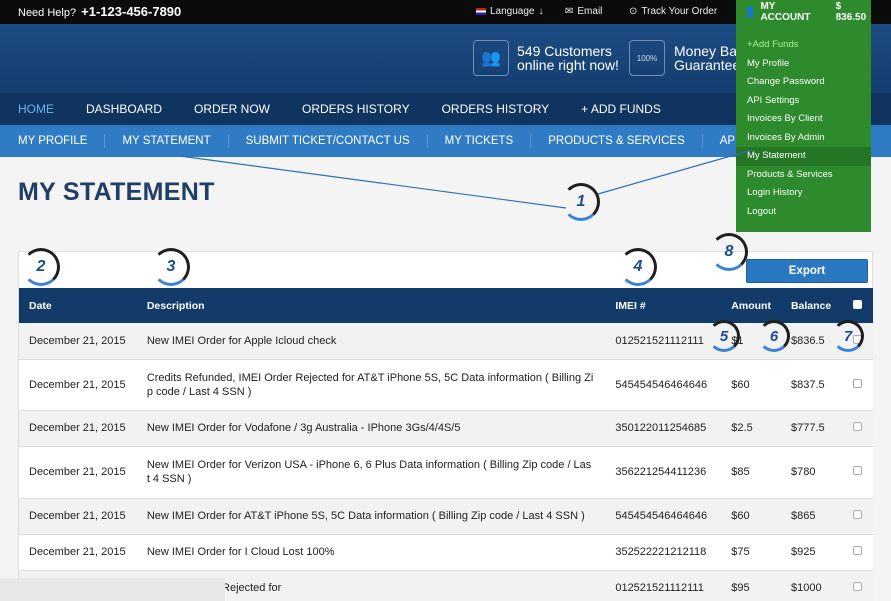 This screenshot has width=891, height=601. I want to click on menu-logout: Logout, so click(803, 212).